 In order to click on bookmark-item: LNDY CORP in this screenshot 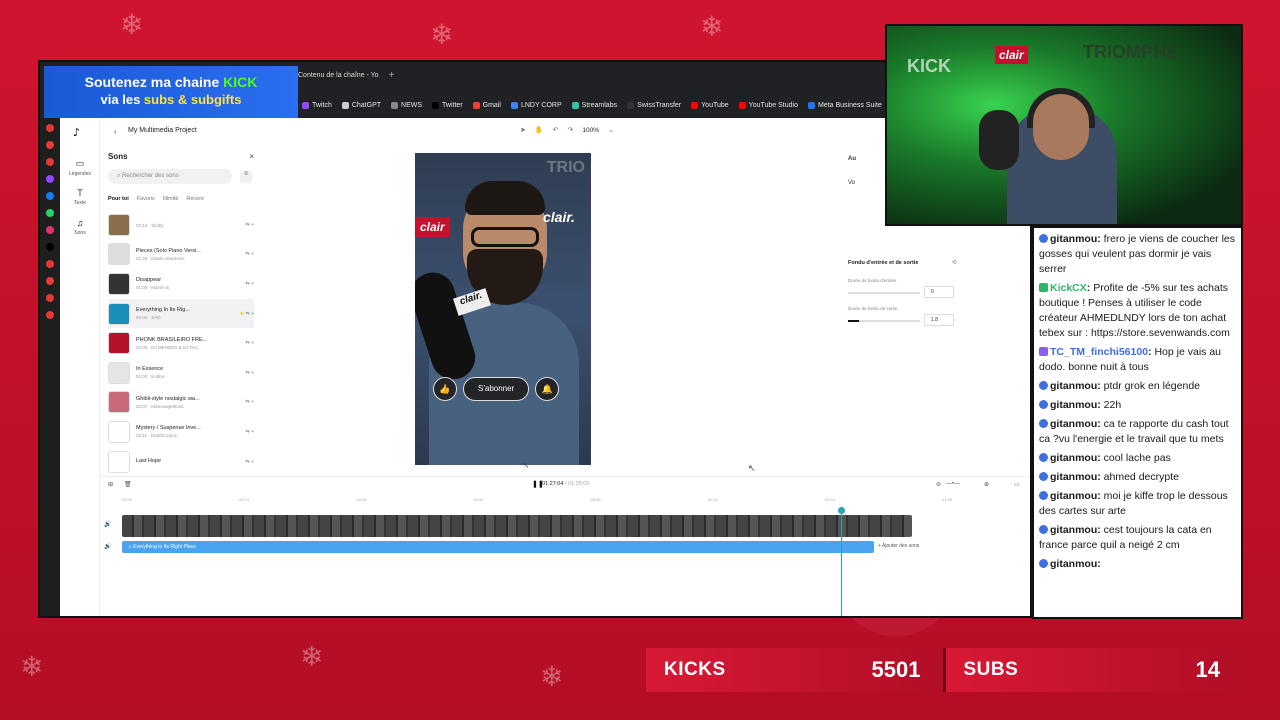, I will do `click(536, 105)`.